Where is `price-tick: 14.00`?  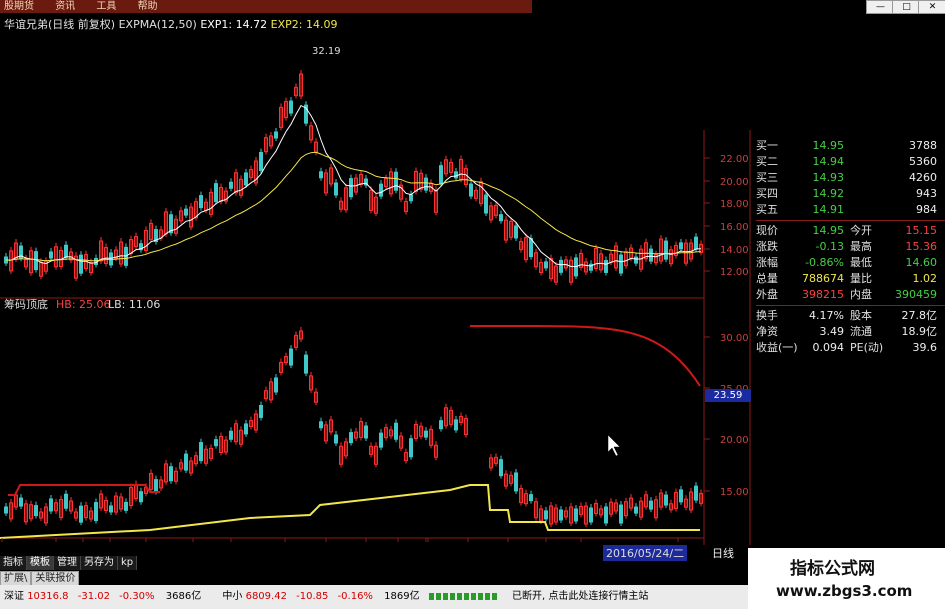 price-tick: 14.00 is located at coordinates (734, 250).